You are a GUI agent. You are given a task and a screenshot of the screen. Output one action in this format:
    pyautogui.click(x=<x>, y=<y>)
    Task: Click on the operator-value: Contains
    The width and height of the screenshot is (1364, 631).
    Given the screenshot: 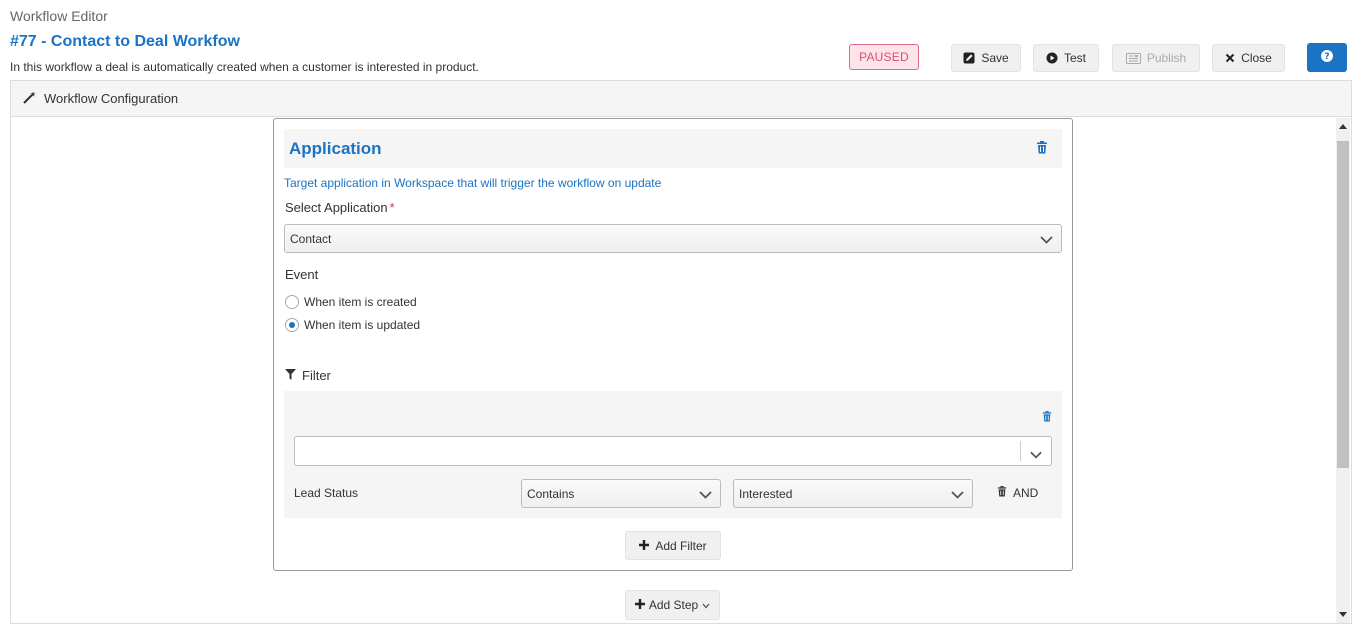 What is the action you would take?
    pyautogui.click(x=551, y=493)
    